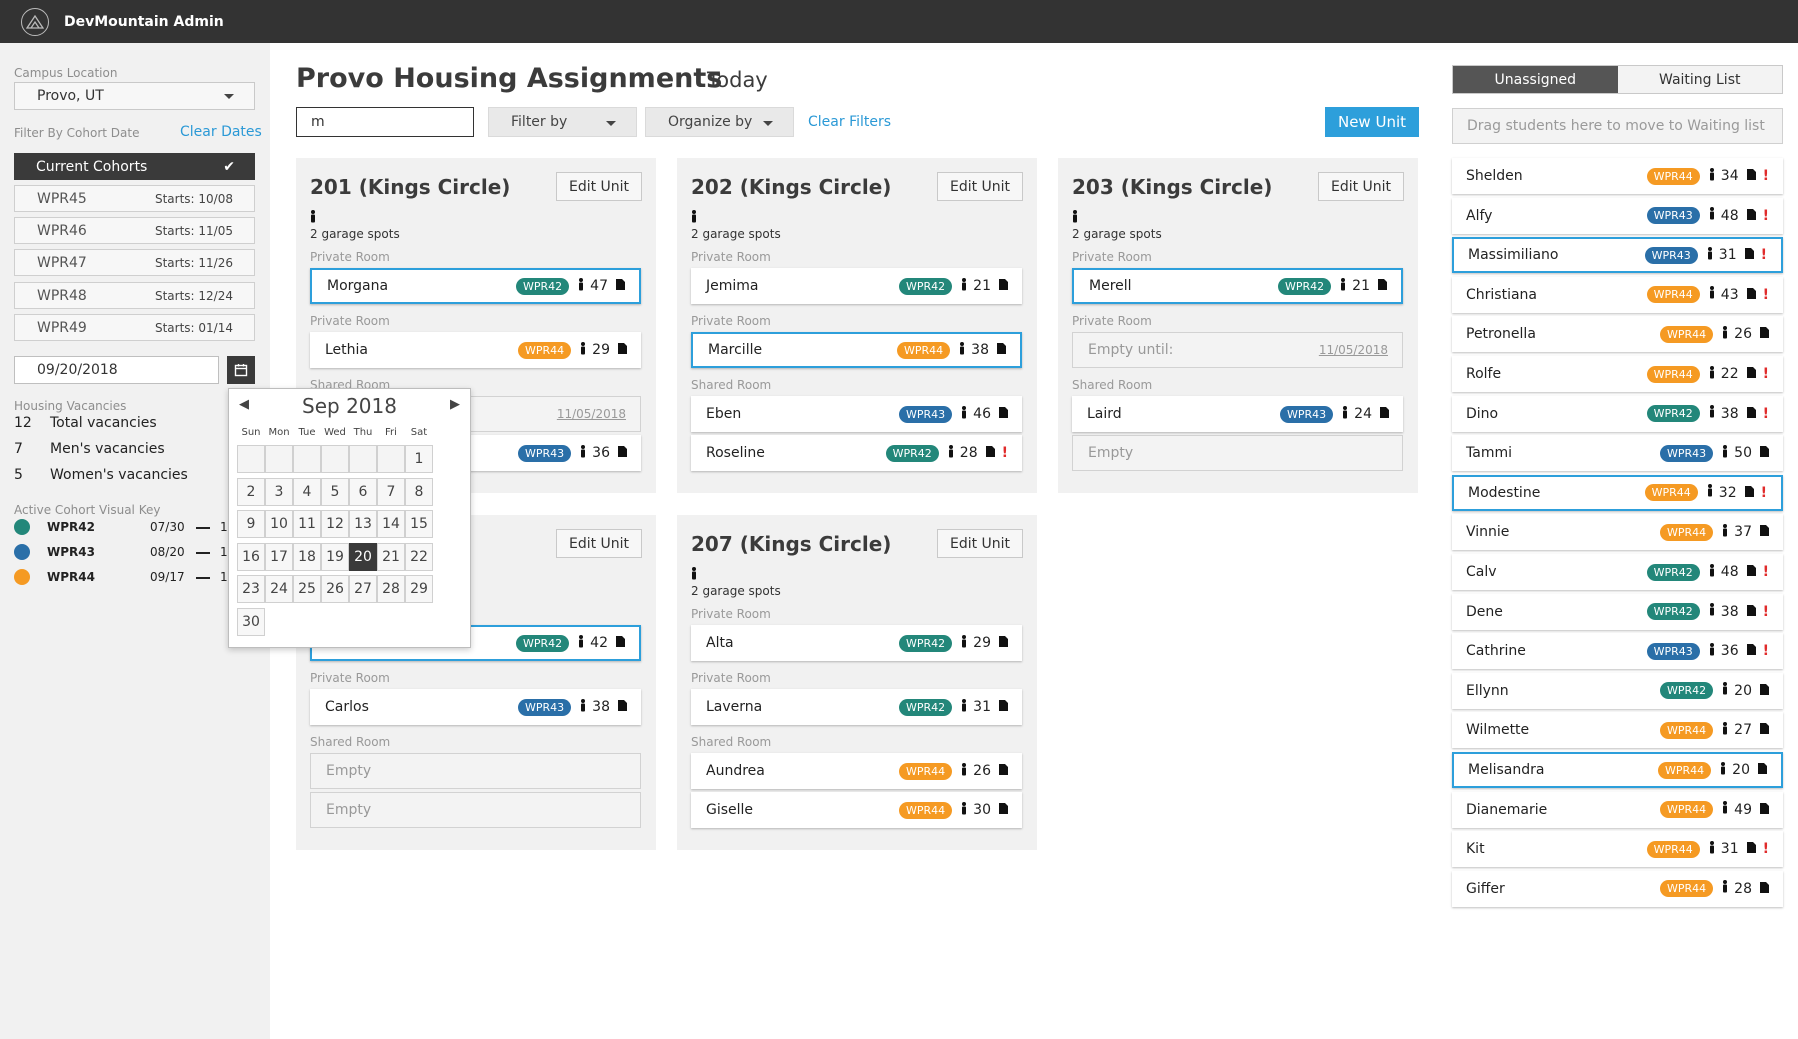 This screenshot has width=1798, height=1039. I want to click on day-cell: 18, so click(307, 556).